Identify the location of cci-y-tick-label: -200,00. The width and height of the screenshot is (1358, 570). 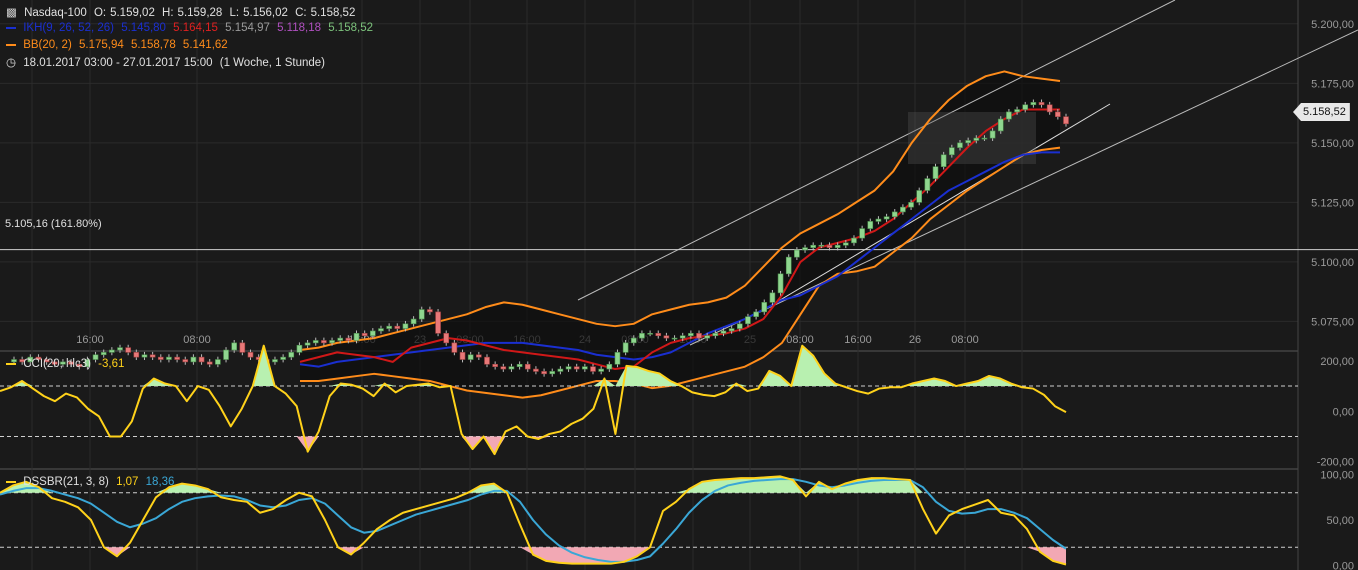
(1335, 463).